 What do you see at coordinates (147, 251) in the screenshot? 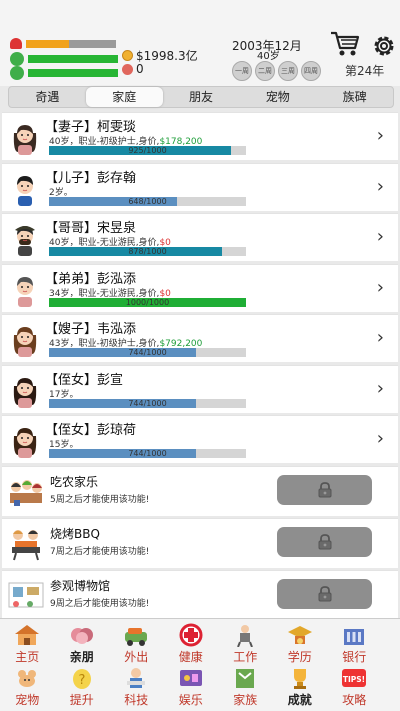
I see `relationship-bar: 878/1000` at bounding box center [147, 251].